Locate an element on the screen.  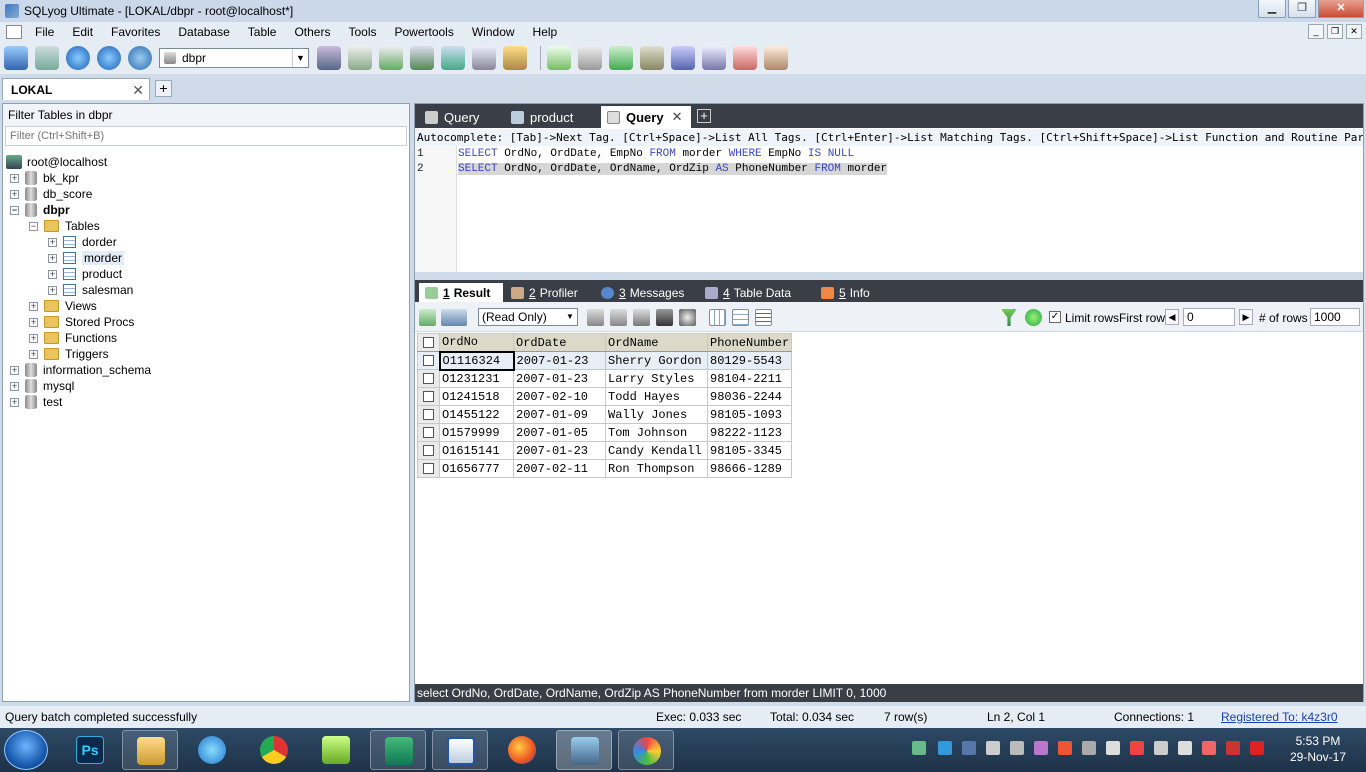
menu-file: File is located at coordinates (44, 32).